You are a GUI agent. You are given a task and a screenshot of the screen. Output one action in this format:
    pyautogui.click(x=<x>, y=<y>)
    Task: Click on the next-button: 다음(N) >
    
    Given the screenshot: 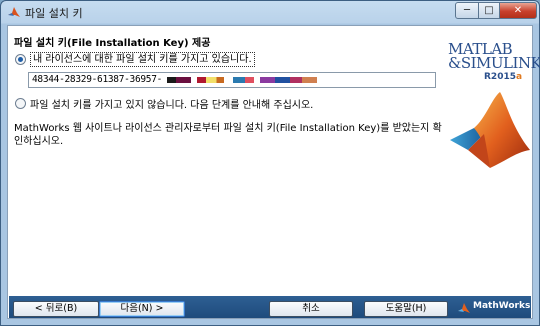 What is the action you would take?
    pyautogui.click(x=142, y=309)
    